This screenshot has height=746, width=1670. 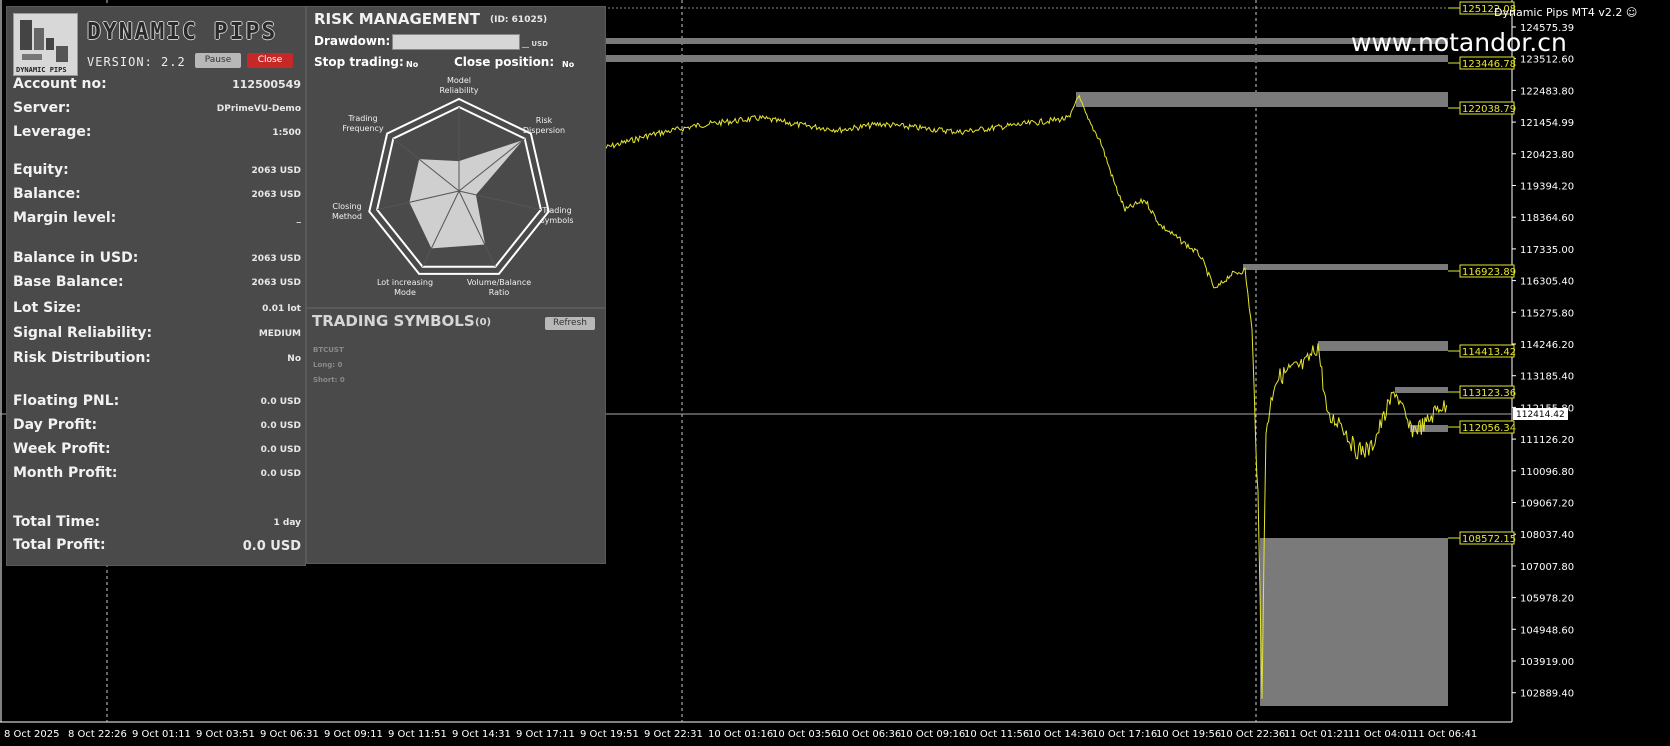 I want to click on level-label-text: 123446.78, so click(x=1489, y=64).